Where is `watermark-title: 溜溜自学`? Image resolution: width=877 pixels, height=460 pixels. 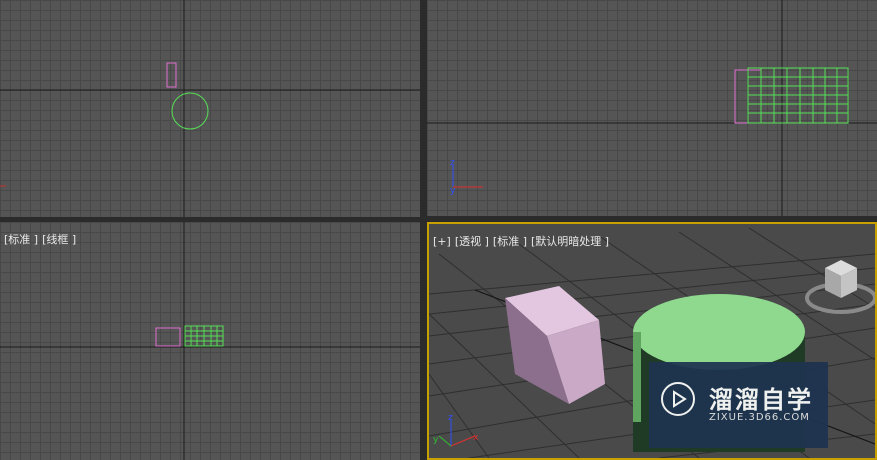
watermark-title: 溜溜自学 is located at coordinates (761, 400).